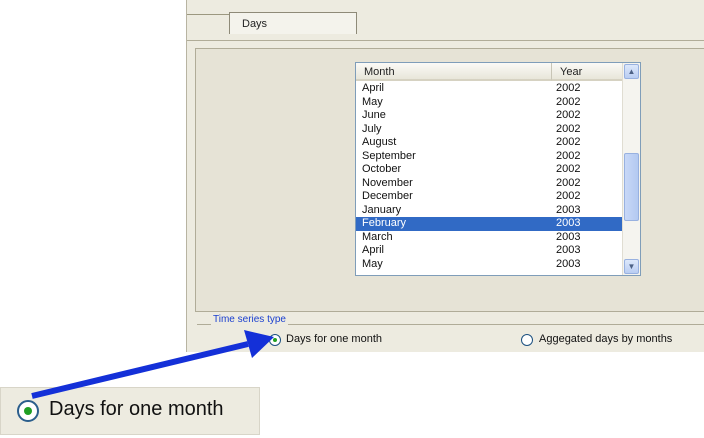  Describe the element at coordinates (259, 344) in the screenshot. I see `arrow-head` at that location.